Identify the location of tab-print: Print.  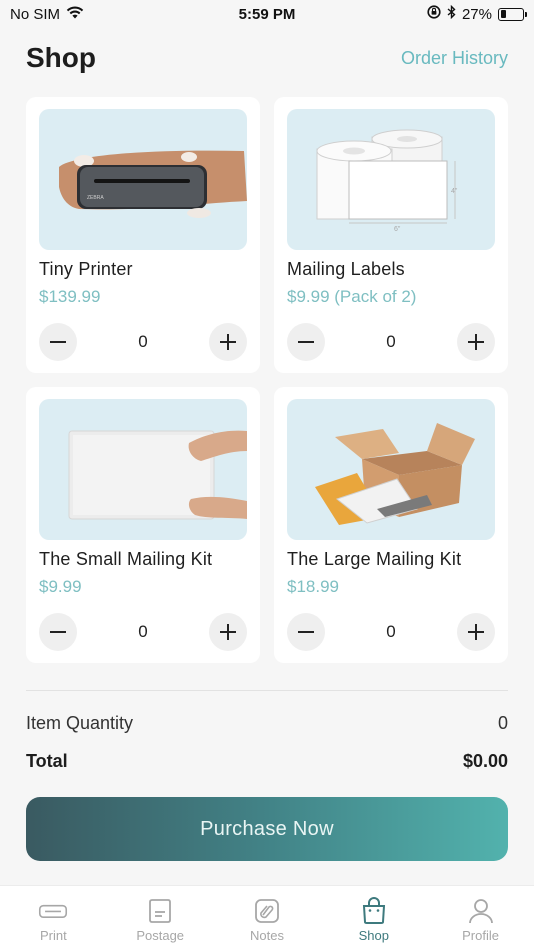
(53, 919).